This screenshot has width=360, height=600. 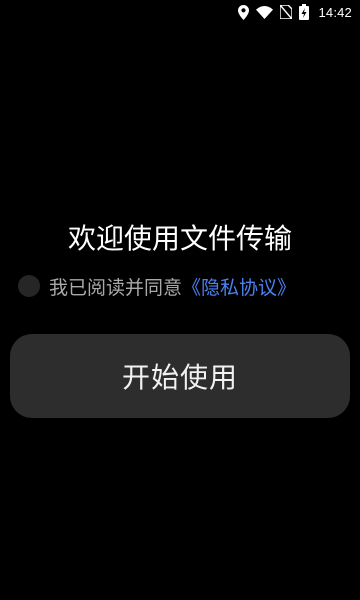 I want to click on privacy-policy-link: 《隐私协议》, so click(x=239, y=286).